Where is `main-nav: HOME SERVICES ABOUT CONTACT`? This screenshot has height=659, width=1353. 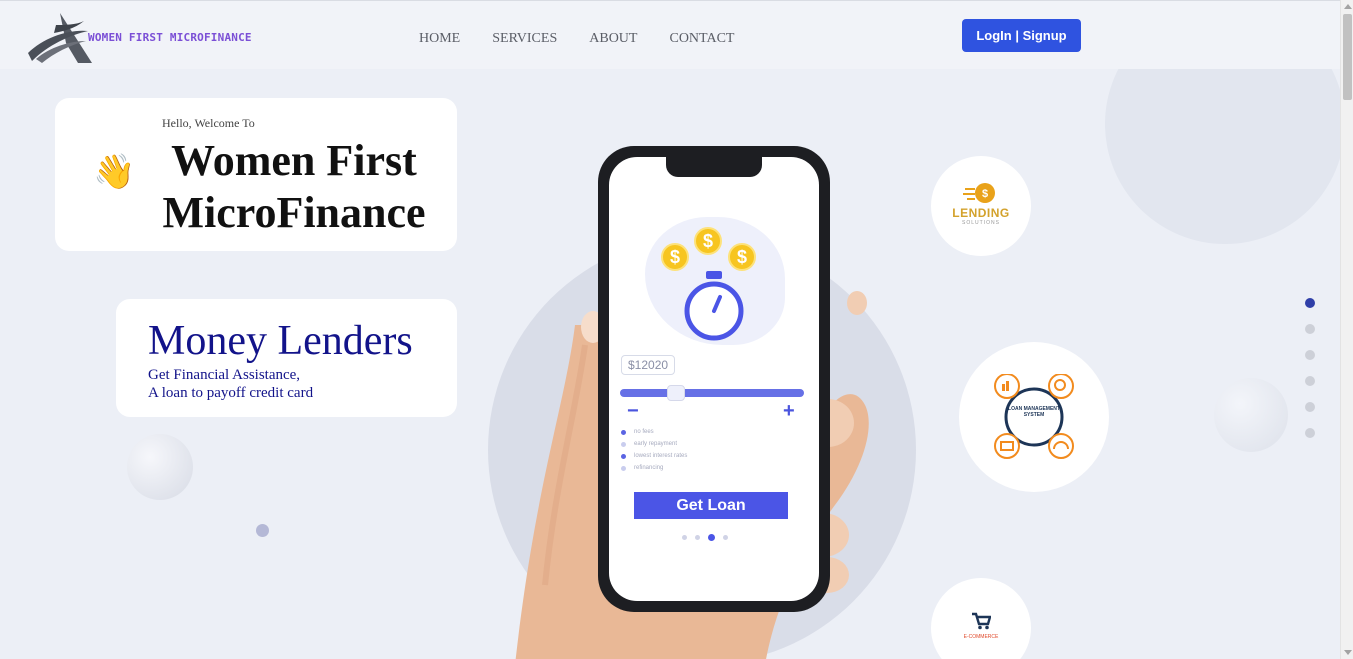
main-nav: HOME SERVICES ABOUT CONTACT is located at coordinates (592, 39).